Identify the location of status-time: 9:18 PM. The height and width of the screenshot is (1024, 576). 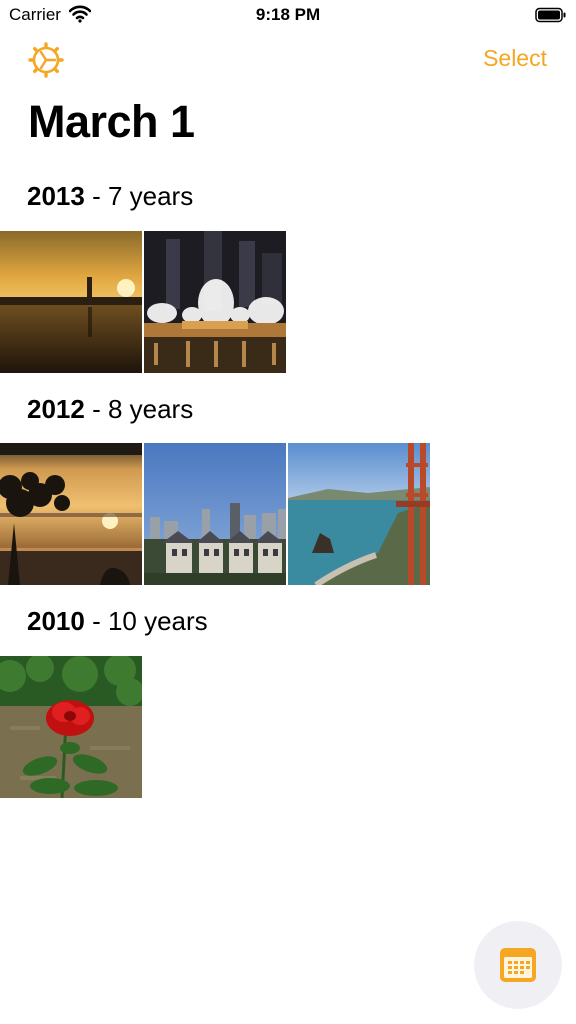
(288, 14).